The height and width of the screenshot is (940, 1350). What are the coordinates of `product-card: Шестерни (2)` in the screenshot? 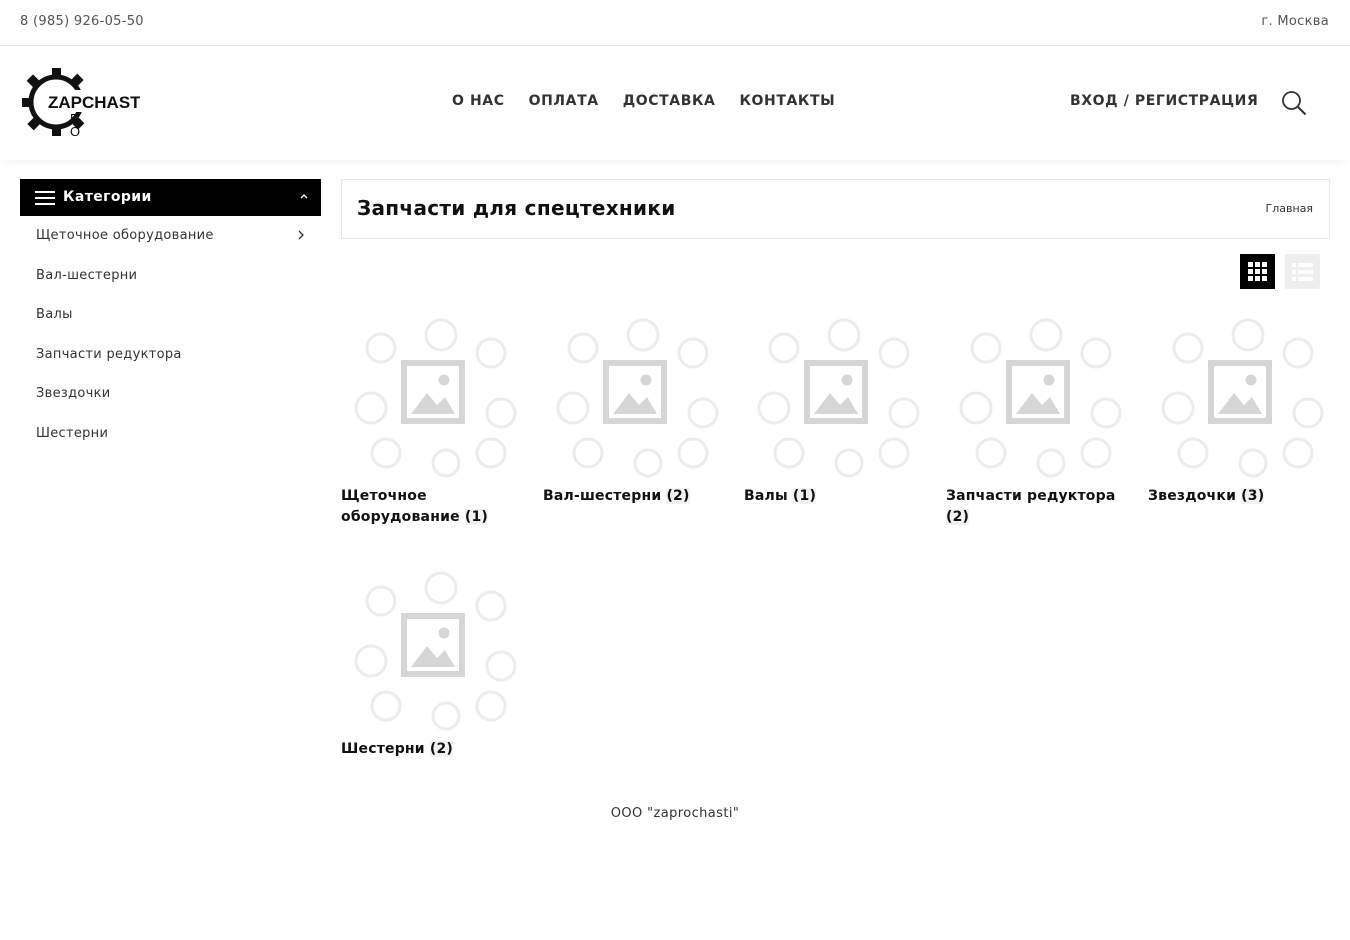 It's located at (433, 663).